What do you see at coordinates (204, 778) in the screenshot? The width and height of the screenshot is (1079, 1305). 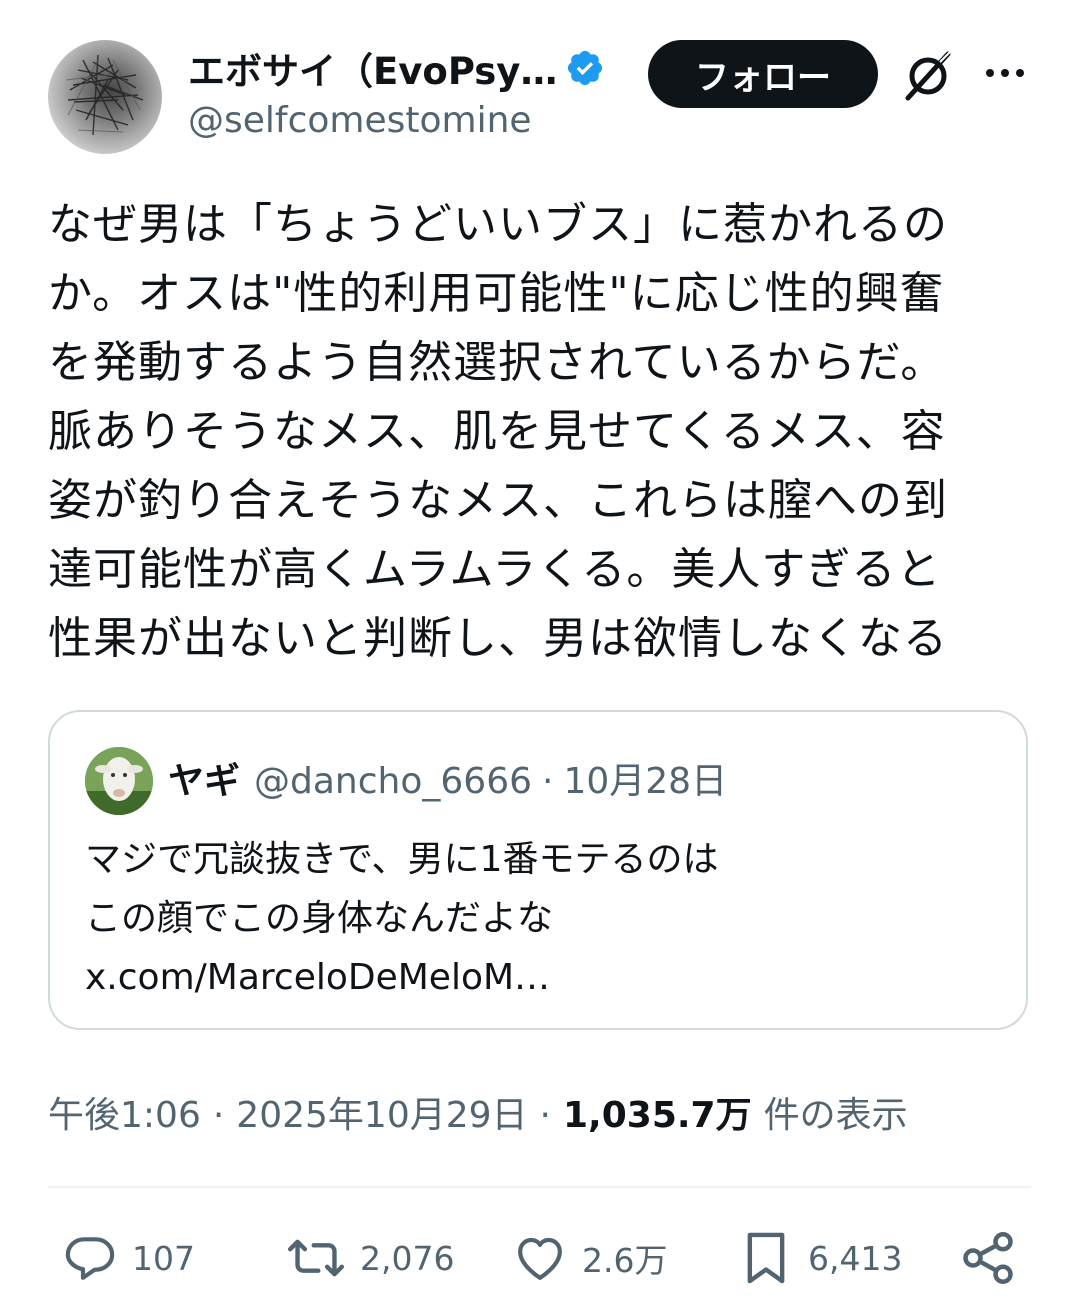 I see `quoted-display-name: ヤギ` at bounding box center [204, 778].